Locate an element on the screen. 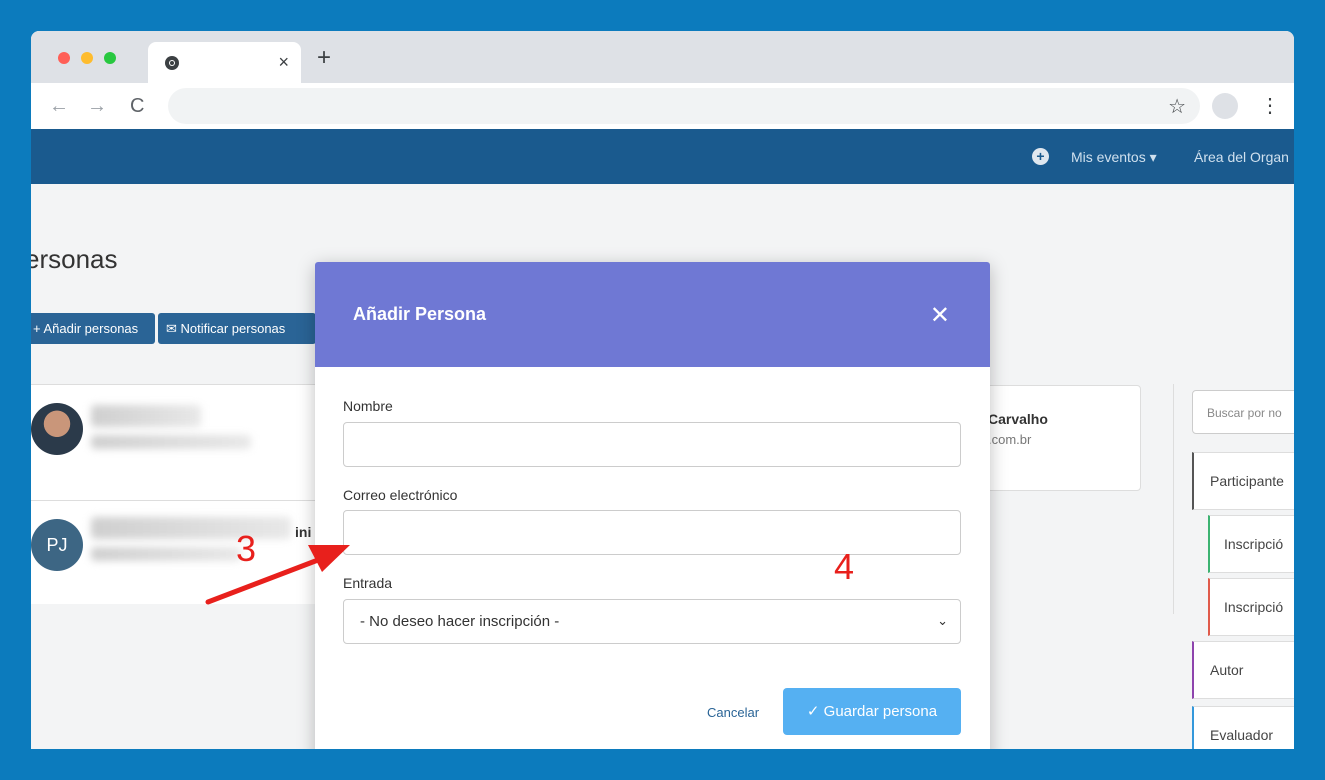  forward-arrow-icon: → is located at coordinates (97, 106).